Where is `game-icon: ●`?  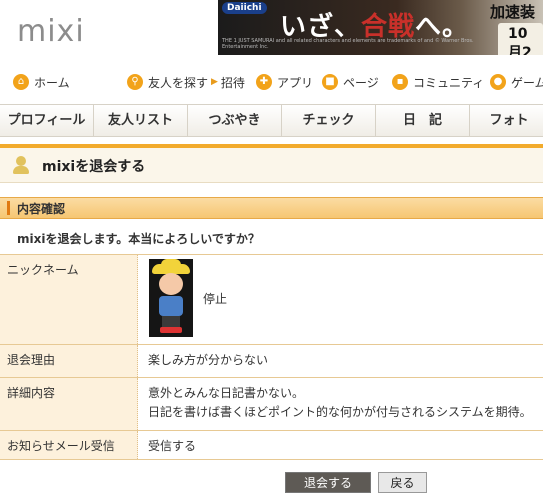 game-icon: ● is located at coordinates (498, 82).